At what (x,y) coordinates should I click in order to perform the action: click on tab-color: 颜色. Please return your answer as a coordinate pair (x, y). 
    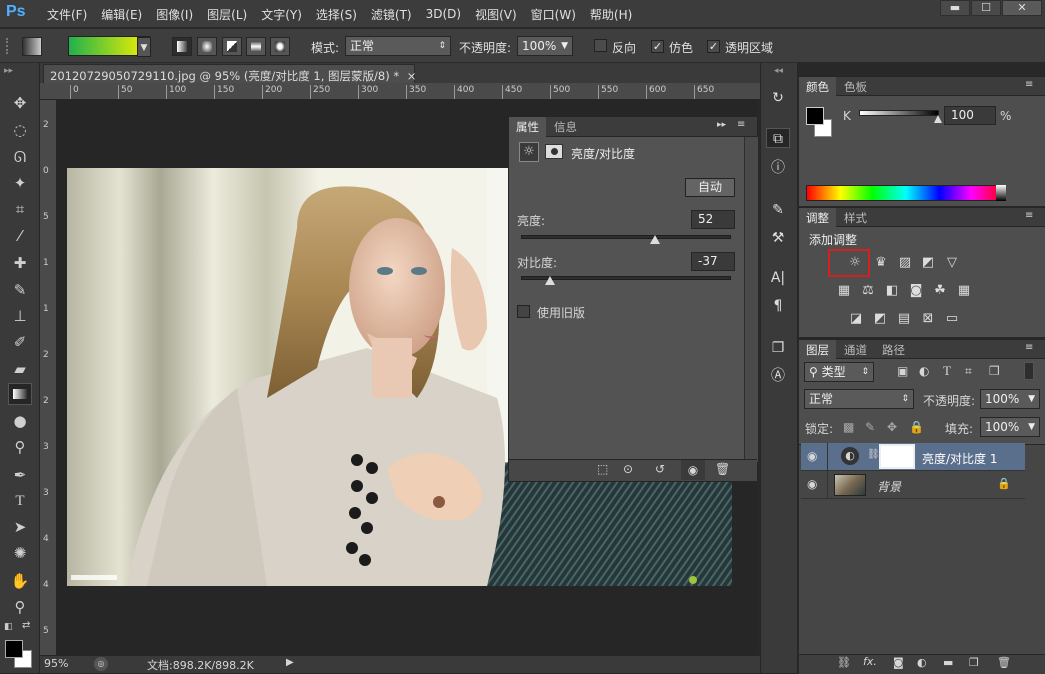
    Looking at the image, I should click on (817, 87).